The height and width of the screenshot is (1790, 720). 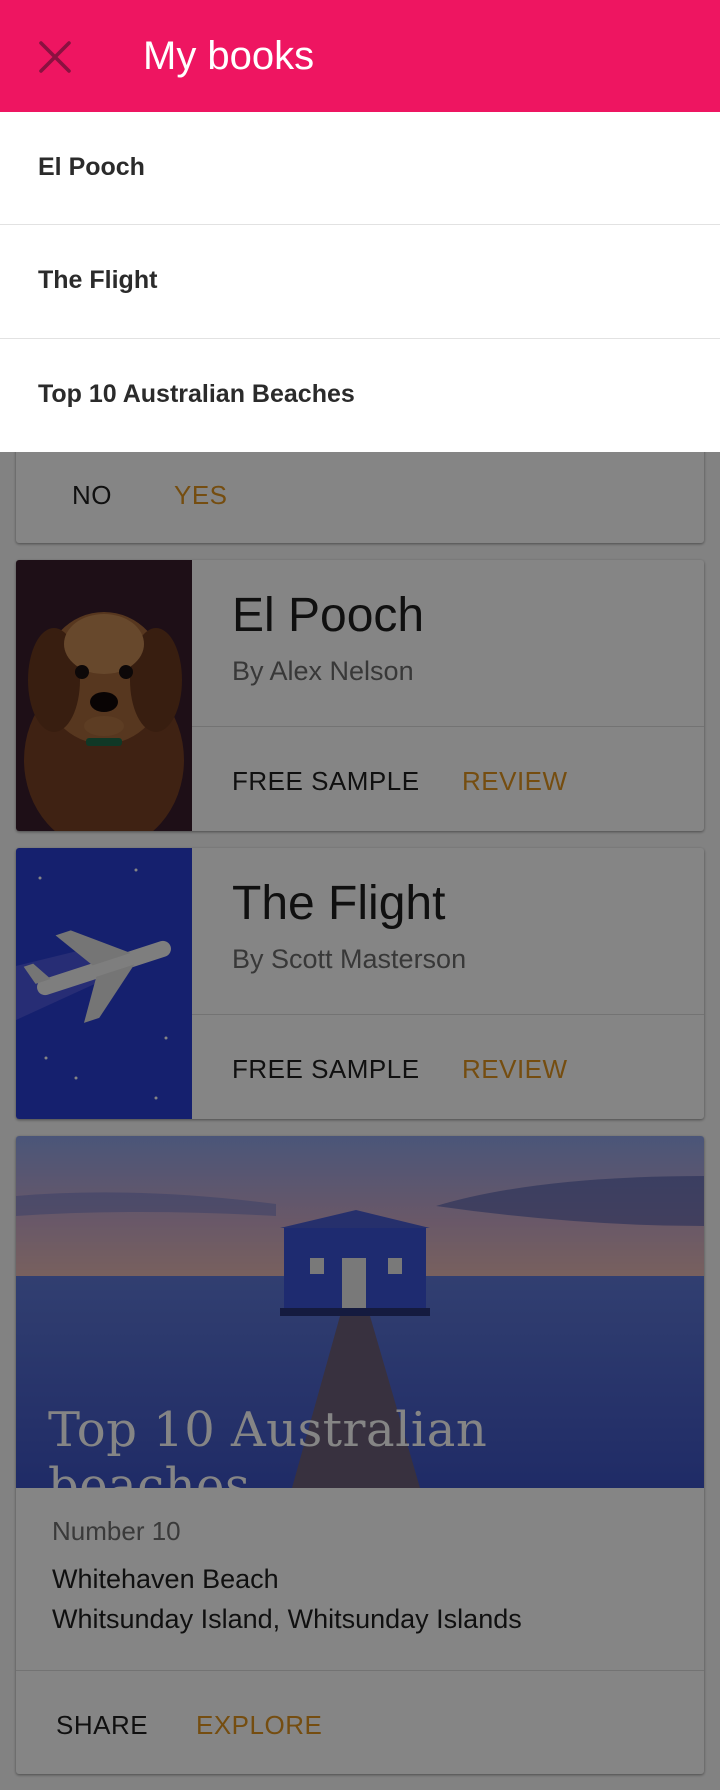 What do you see at coordinates (91, 167) in the screenshot?
I see `menu-item-label: El Pooch` at bounding box center [91, 167].